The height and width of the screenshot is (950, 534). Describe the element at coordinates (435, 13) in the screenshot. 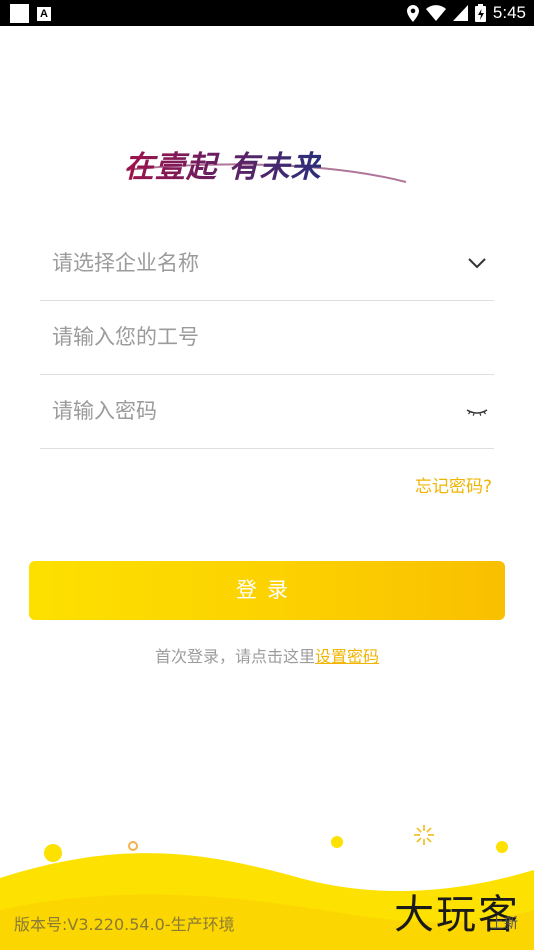

I see `wifi-icon` at that location.